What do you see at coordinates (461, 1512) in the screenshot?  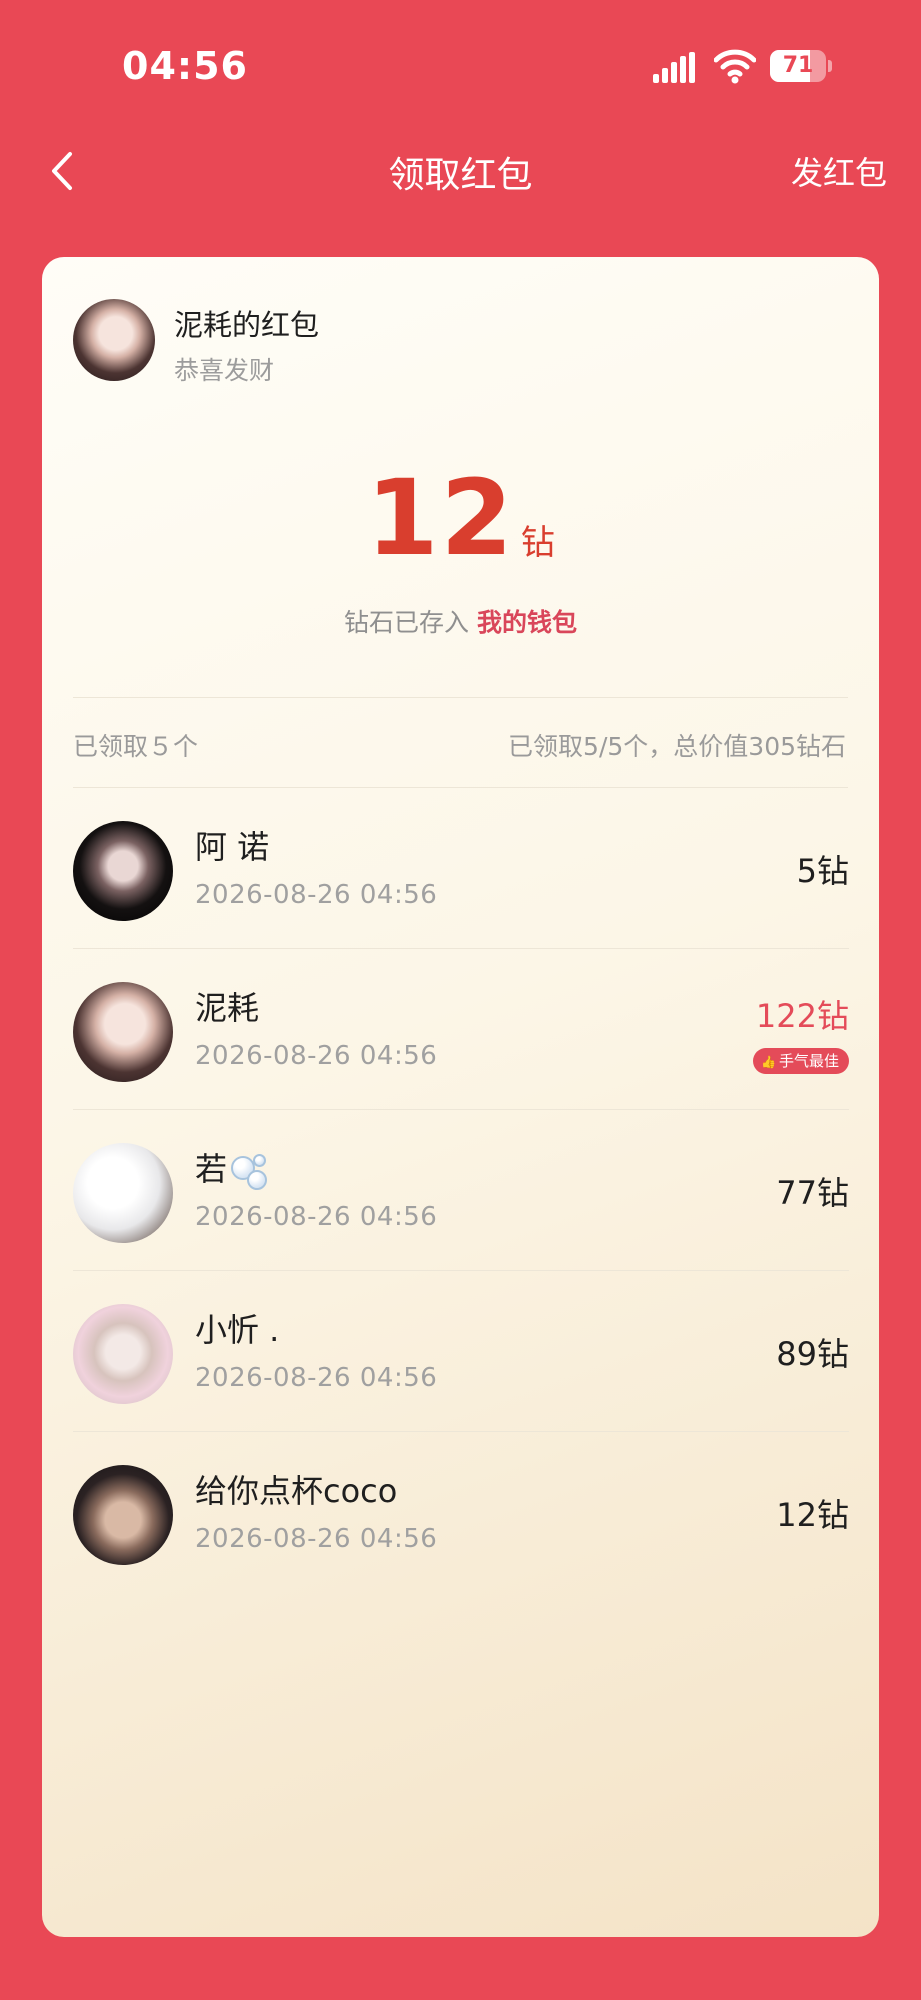 I see `list-item: 给你点杯coco 2026-08-26 04:56 12钻` at bounding box center [461, 1512].